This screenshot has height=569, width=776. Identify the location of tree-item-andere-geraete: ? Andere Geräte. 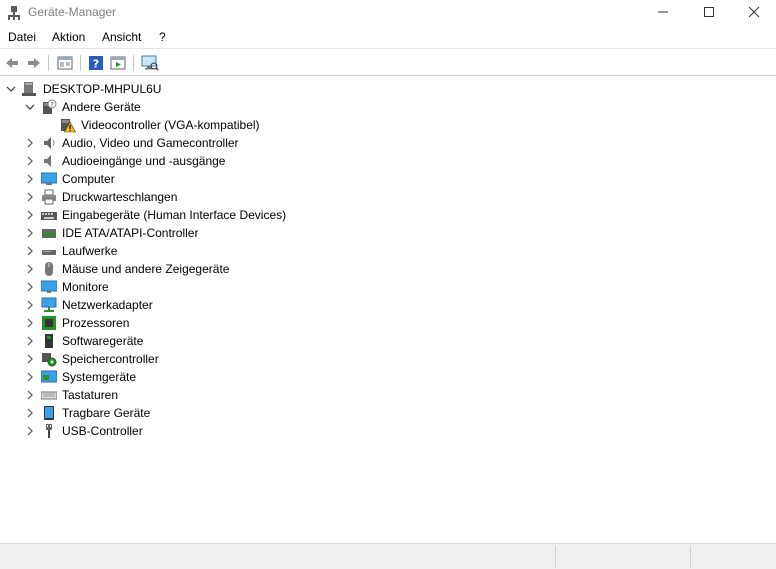
(150, 107).